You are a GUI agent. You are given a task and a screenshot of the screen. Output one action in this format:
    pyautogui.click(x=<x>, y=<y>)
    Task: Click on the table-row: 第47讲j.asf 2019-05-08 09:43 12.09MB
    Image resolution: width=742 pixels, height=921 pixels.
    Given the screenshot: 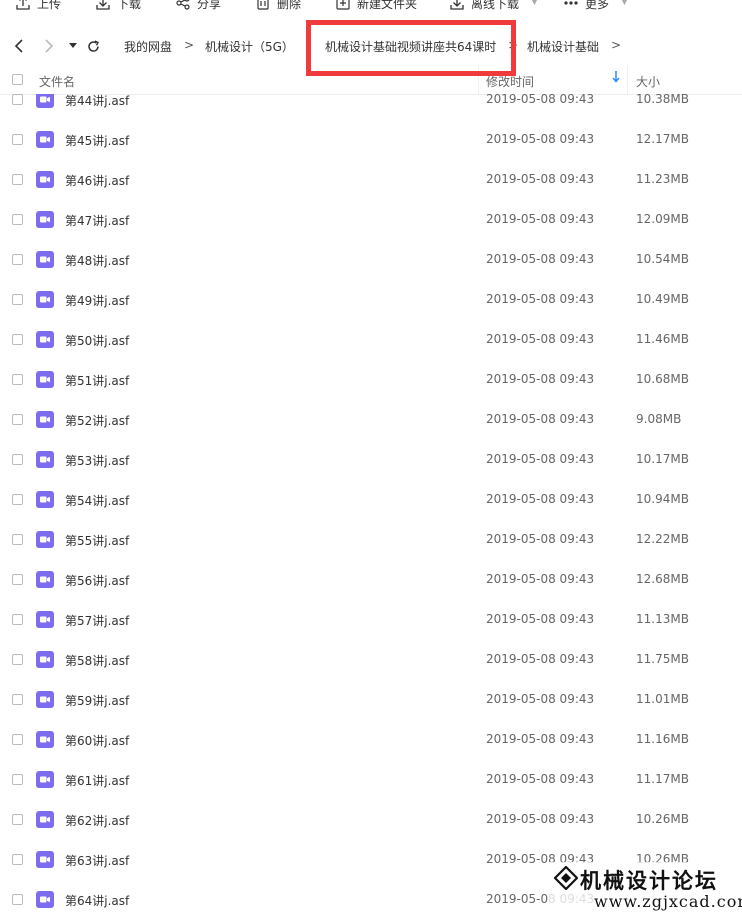 What is the action you would take?
    pyautogui.click(x=371, y=220)
    